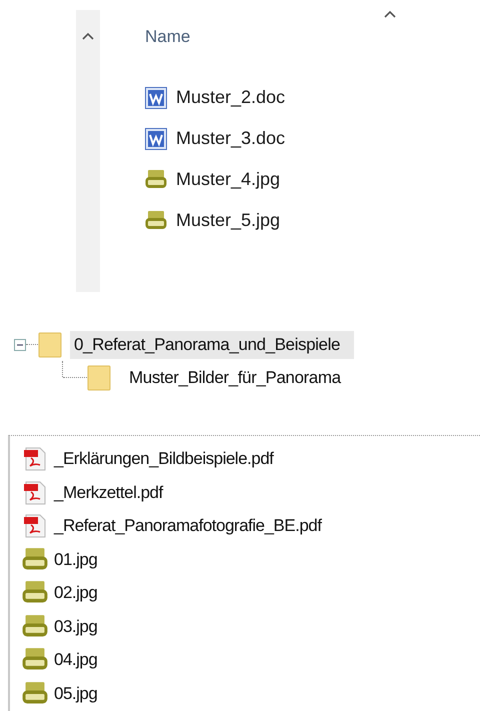 This screenshot has height=711, width=480. What do you see at coordinates (164, 459) in the screenshot?
I see `file-name: _Erklärungen_Bildbeispiele.pdf` at bounding box center [164, 459].